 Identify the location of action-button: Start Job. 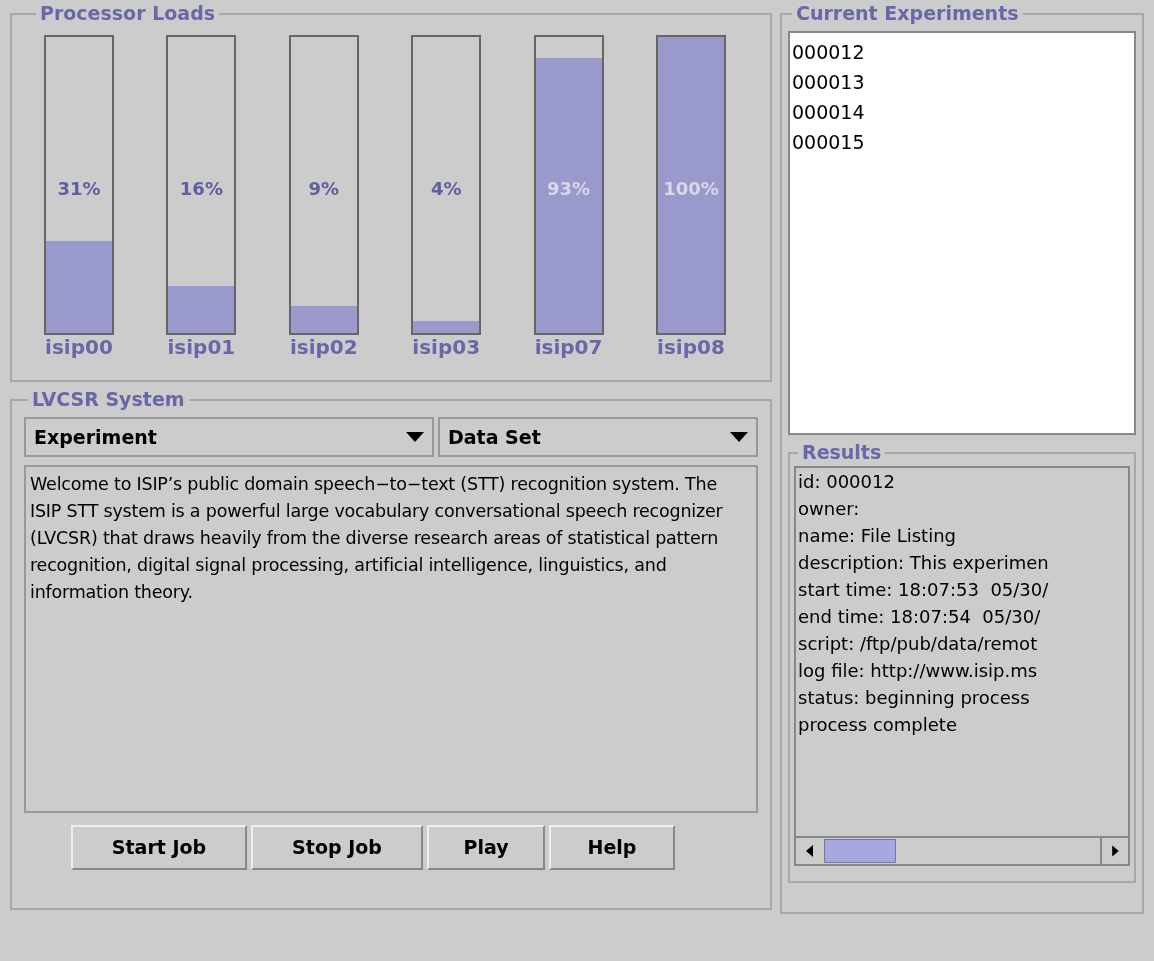
(159, 847).